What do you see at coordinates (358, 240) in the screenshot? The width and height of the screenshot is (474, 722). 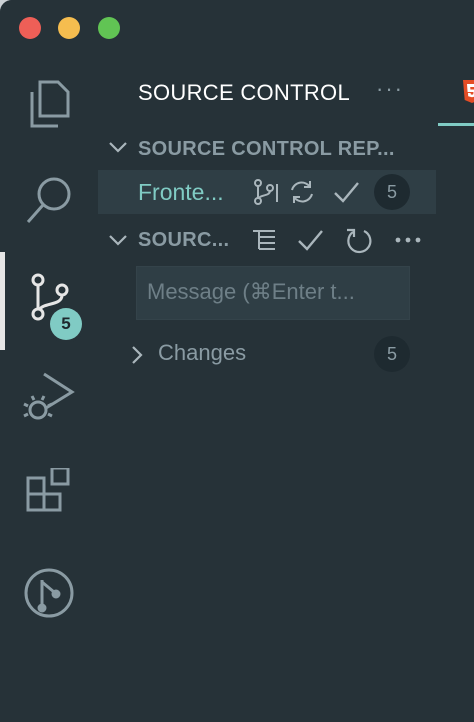 I see `refresh-icon` at bounding box center [358, 240].